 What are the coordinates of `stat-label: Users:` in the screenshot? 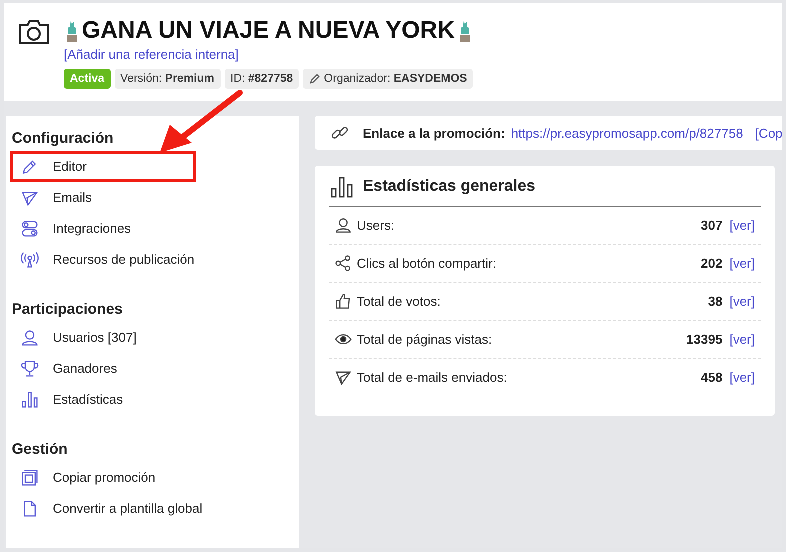 It's located at (376, 225).